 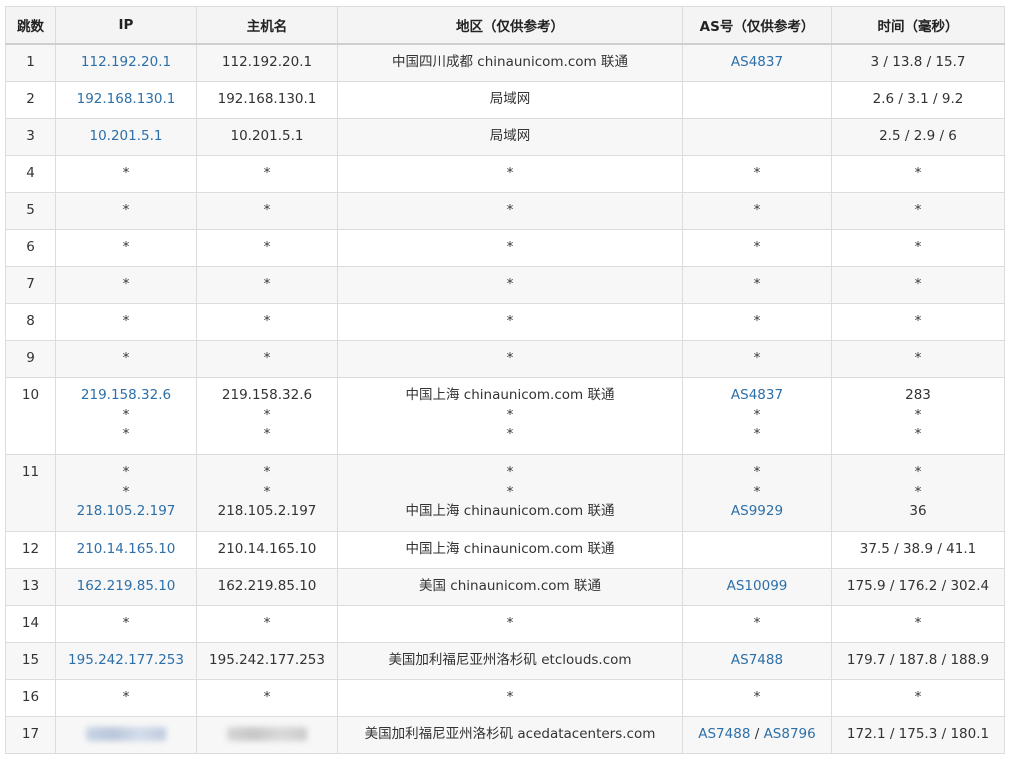 What do you see at coordinates (510, 416) in the screenshot?
I see `region-cell: 中国上海 chinaunicom.com 联通 * *` at bounding box center [510, 416].